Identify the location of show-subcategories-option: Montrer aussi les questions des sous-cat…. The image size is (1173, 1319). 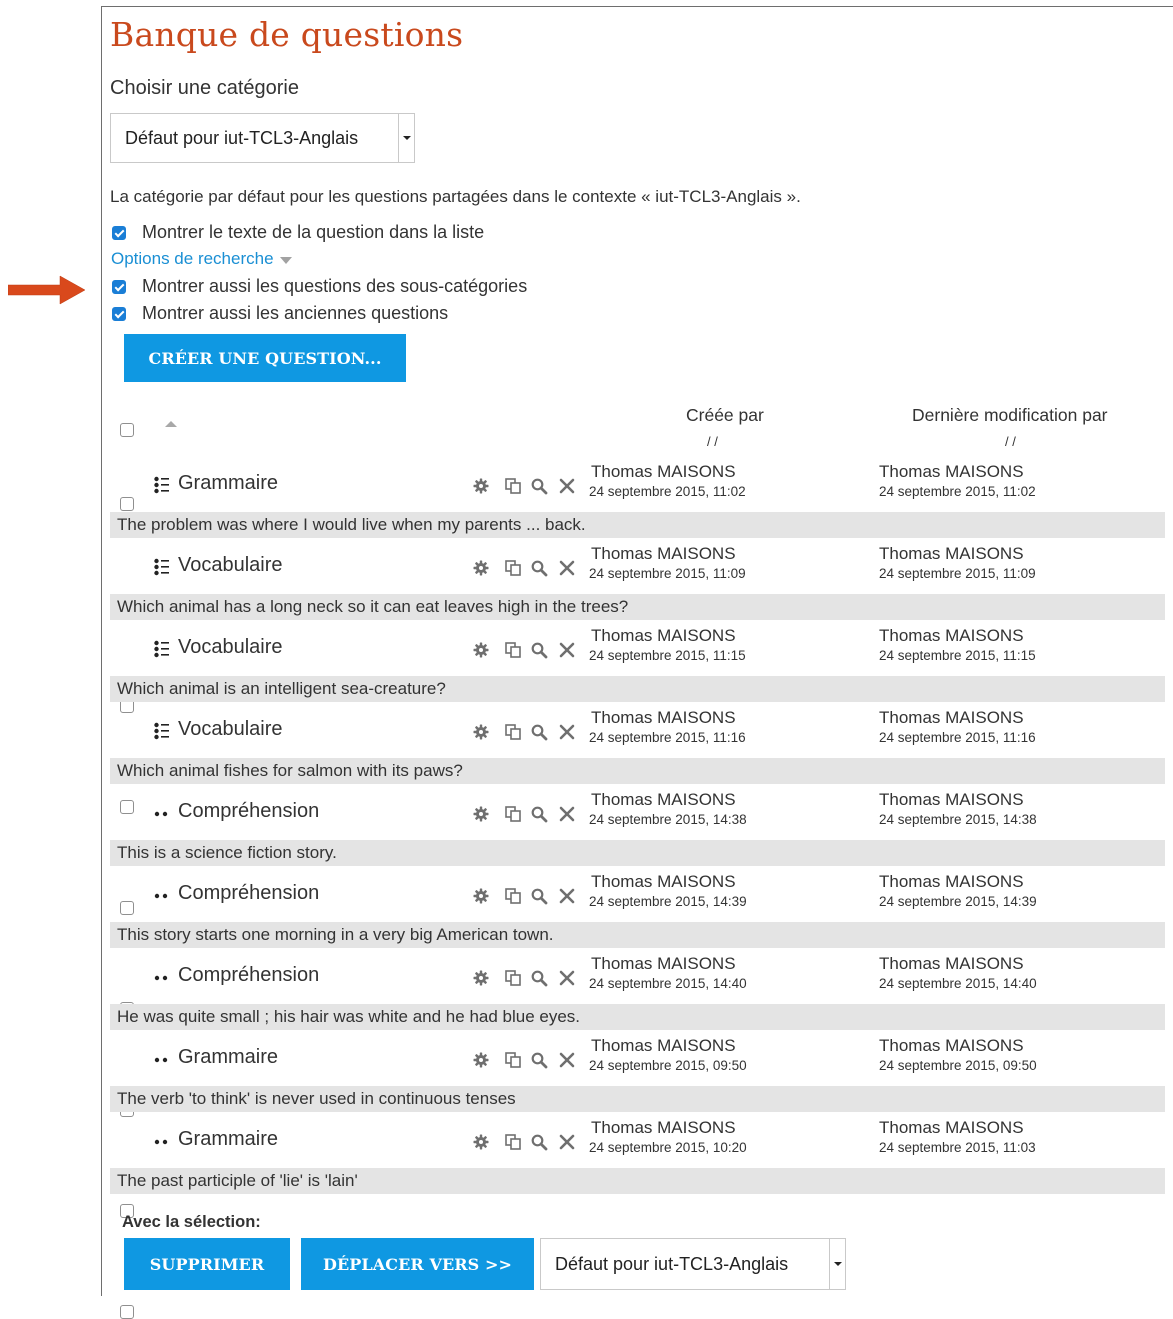
(319, 286).